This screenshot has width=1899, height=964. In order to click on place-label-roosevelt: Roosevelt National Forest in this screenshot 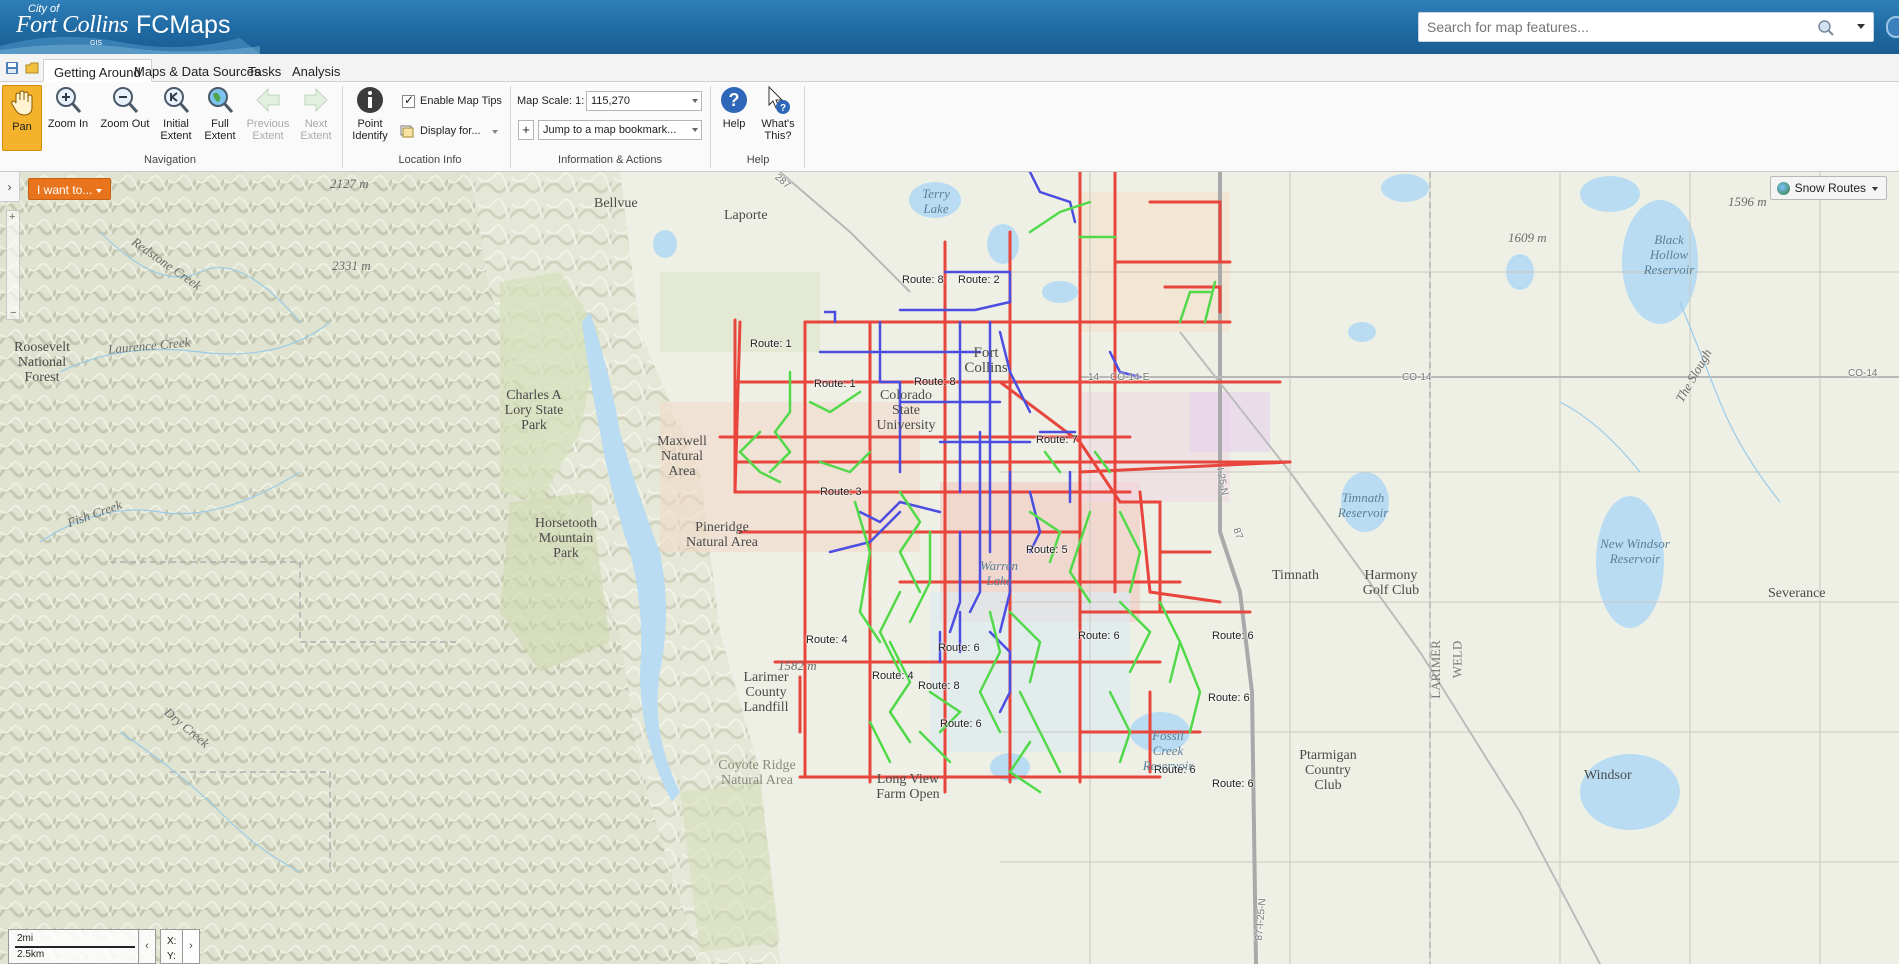, I will do `click(42, 362)`.